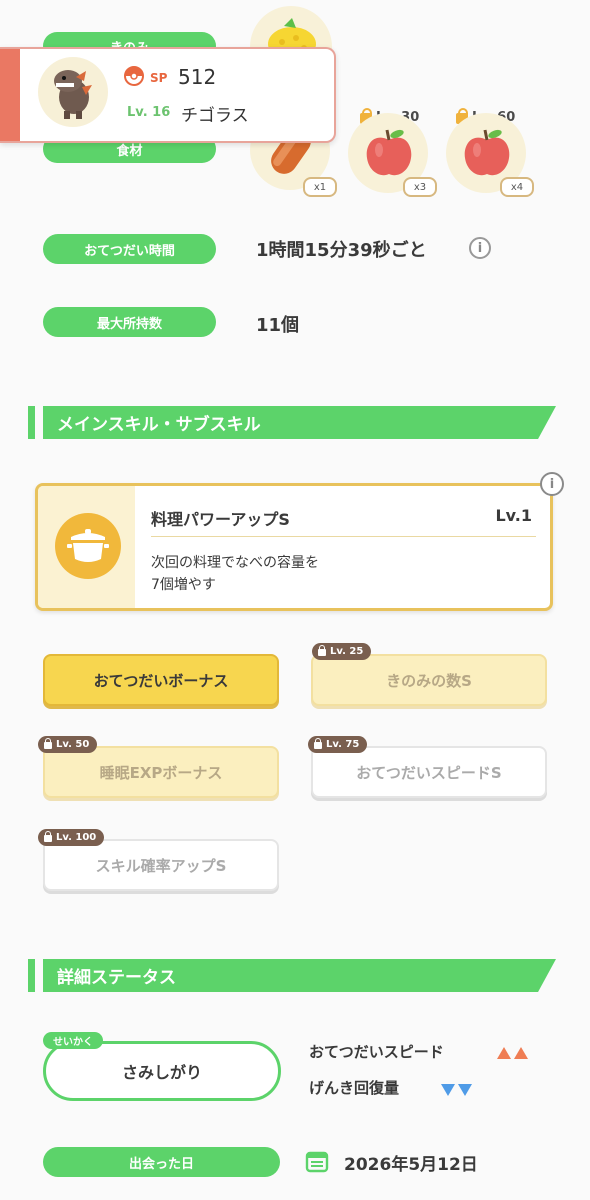 The width and height of the screenshot is (590, 1200). I want to click on sub-skill-2-lock-badge: Lv. 25, so click(342, 651).